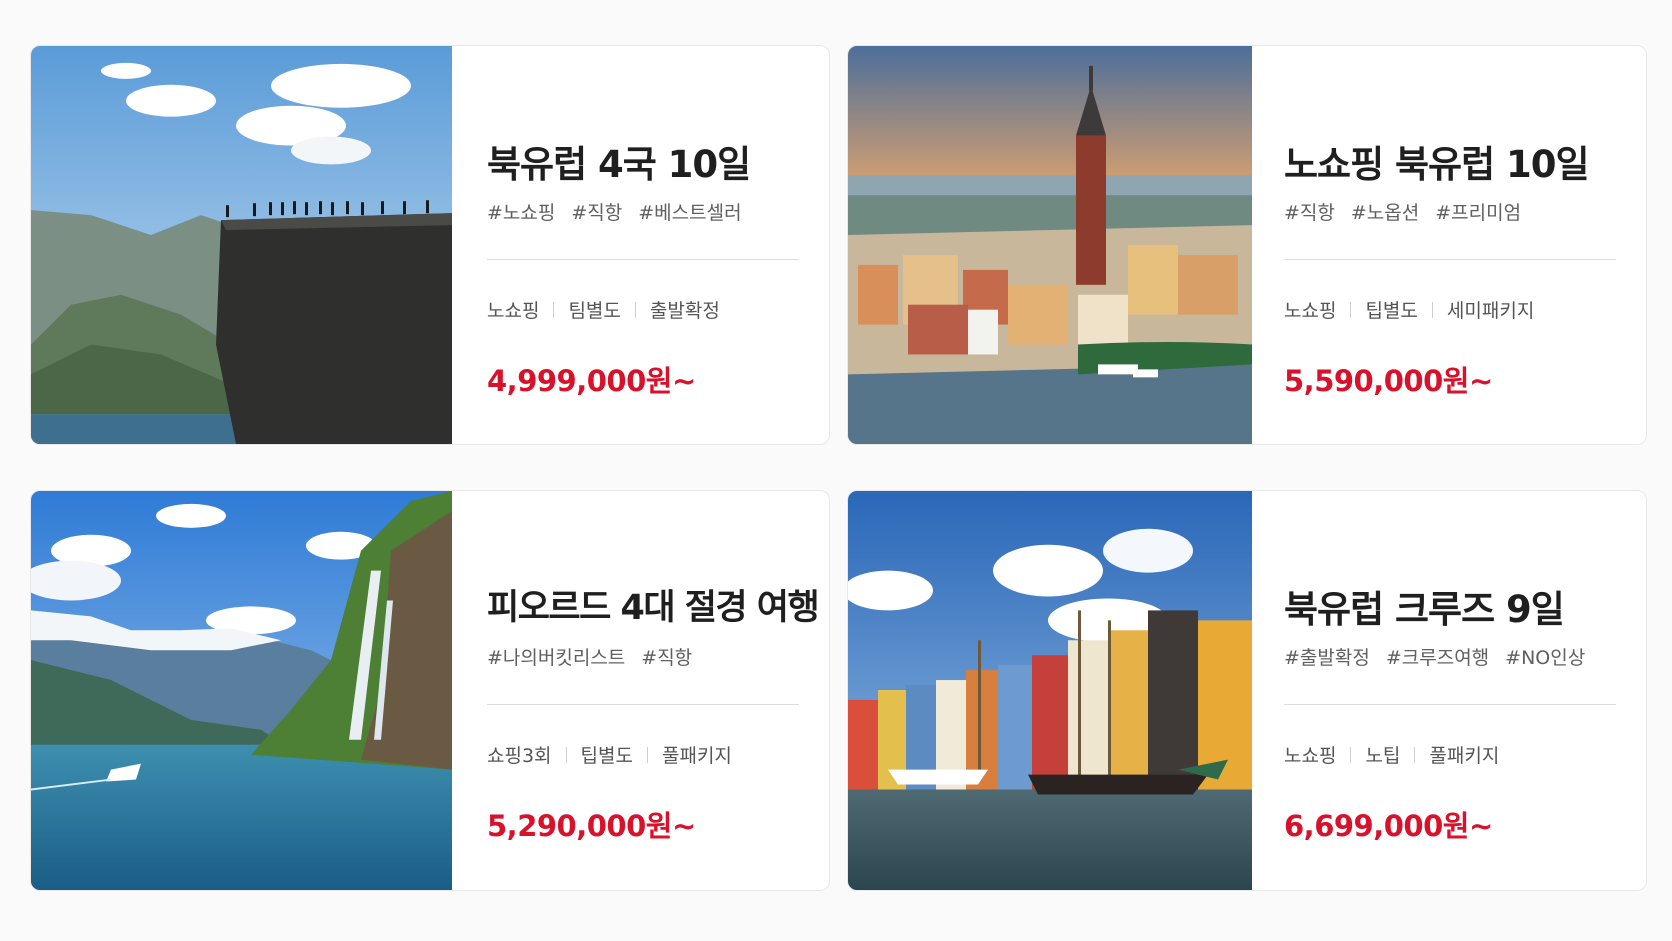 The width and height of the screenshot is (1672, 941). What do you see at coordinates (1050, 245) in the screenshot?
I see `product-image-city` at bounding box center [1050, 245].